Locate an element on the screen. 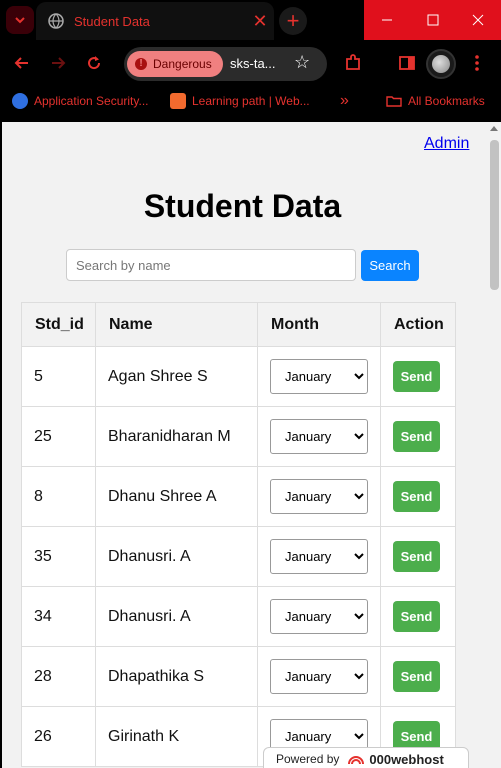 The width and height of the screenshot is (501, 768). extensions-icon is located at coordinates (353, 63).